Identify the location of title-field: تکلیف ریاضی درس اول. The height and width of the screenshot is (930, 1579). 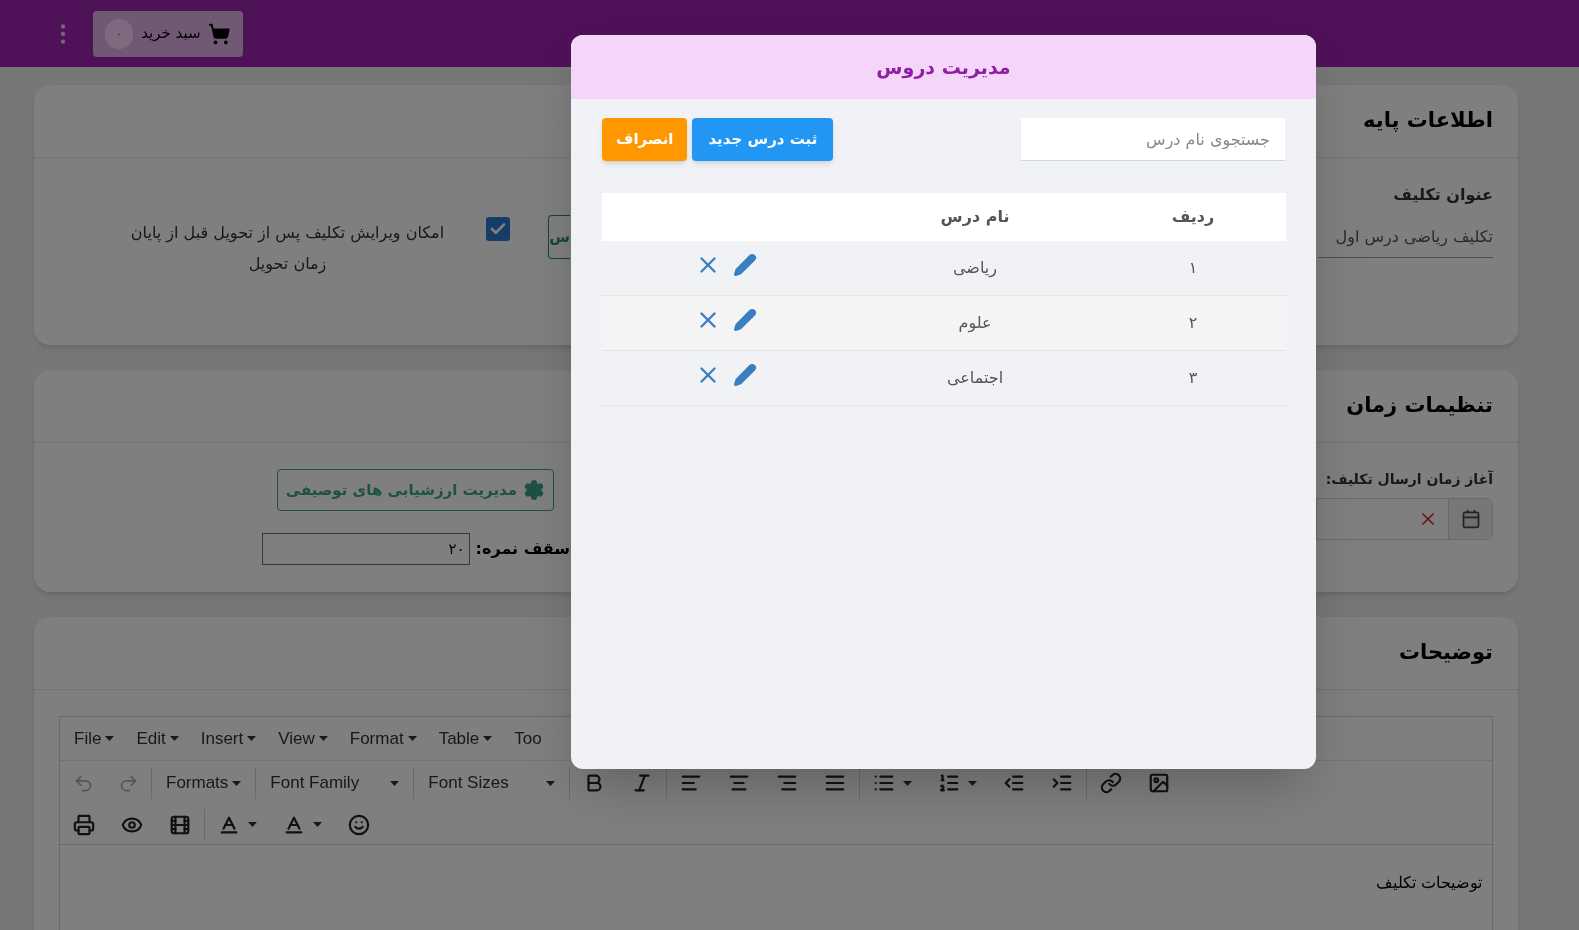
(1405, 241).